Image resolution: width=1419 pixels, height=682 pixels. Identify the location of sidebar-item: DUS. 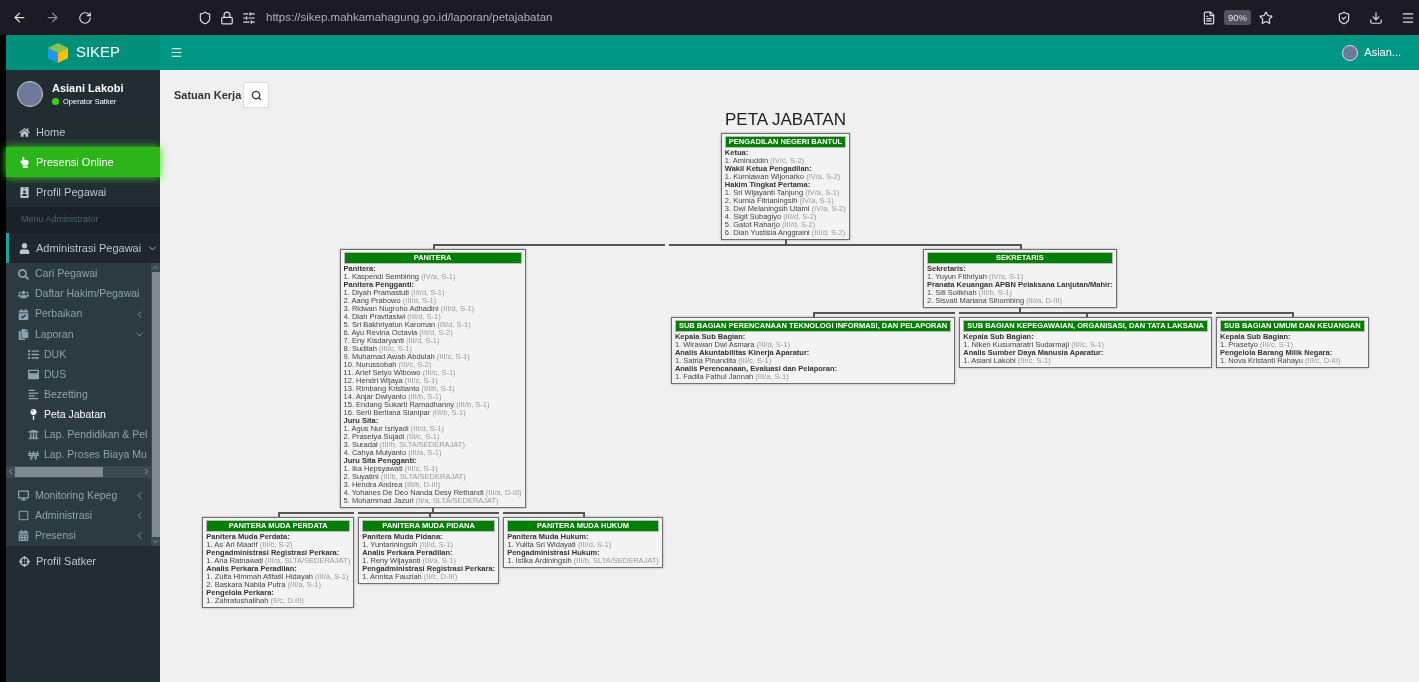
(78, 374).